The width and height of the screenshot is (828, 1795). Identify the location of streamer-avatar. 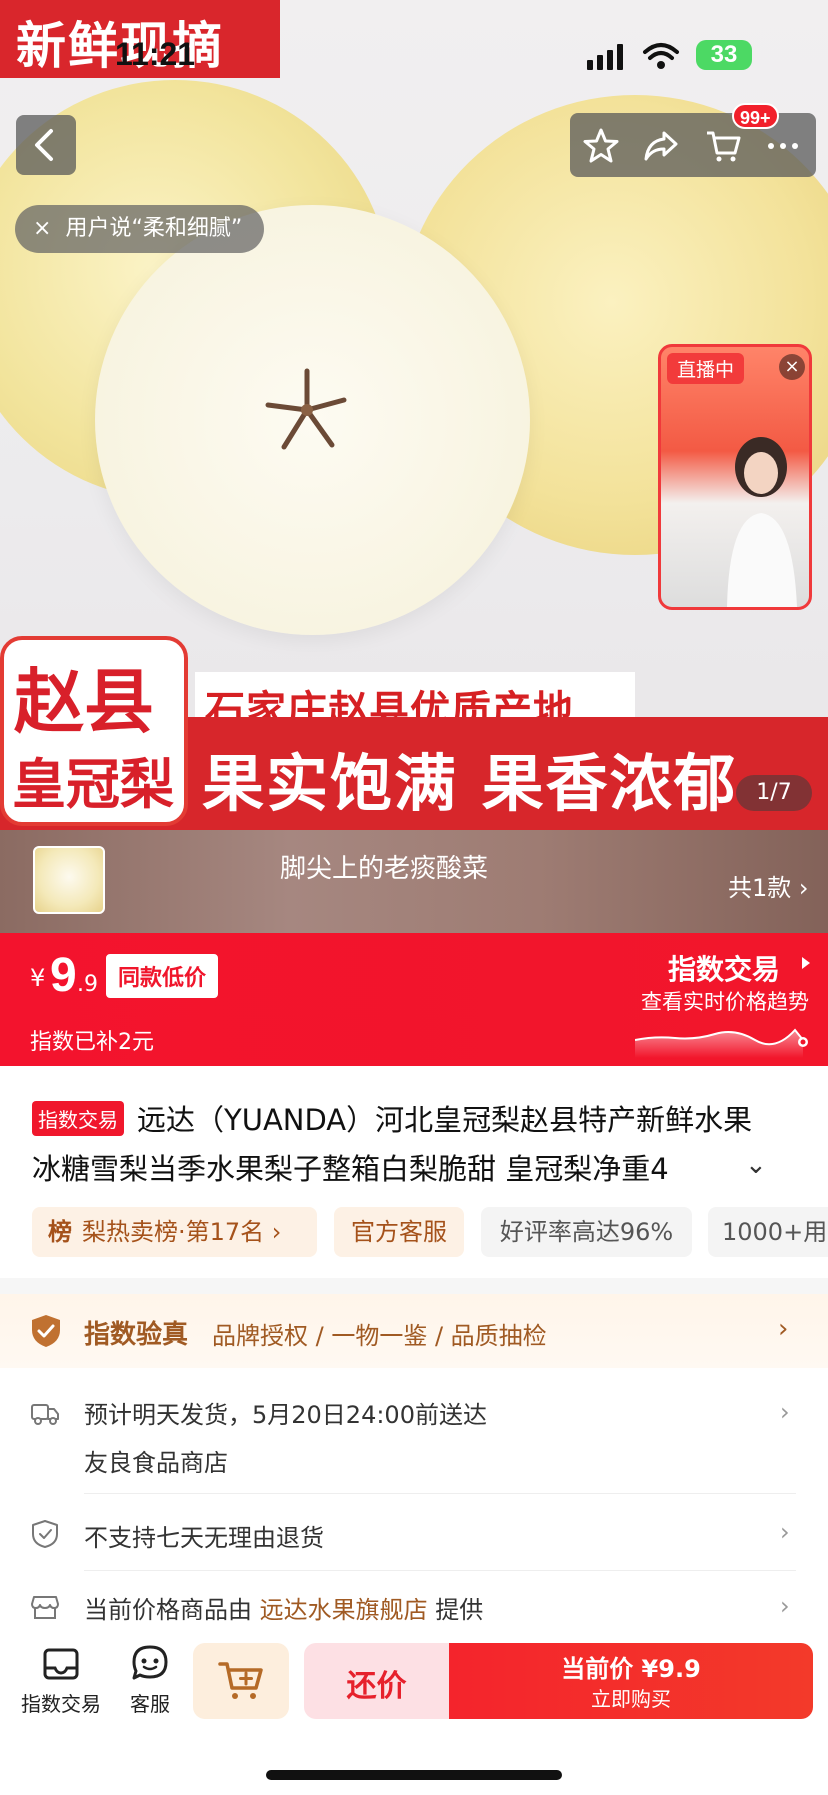
(762, 522).